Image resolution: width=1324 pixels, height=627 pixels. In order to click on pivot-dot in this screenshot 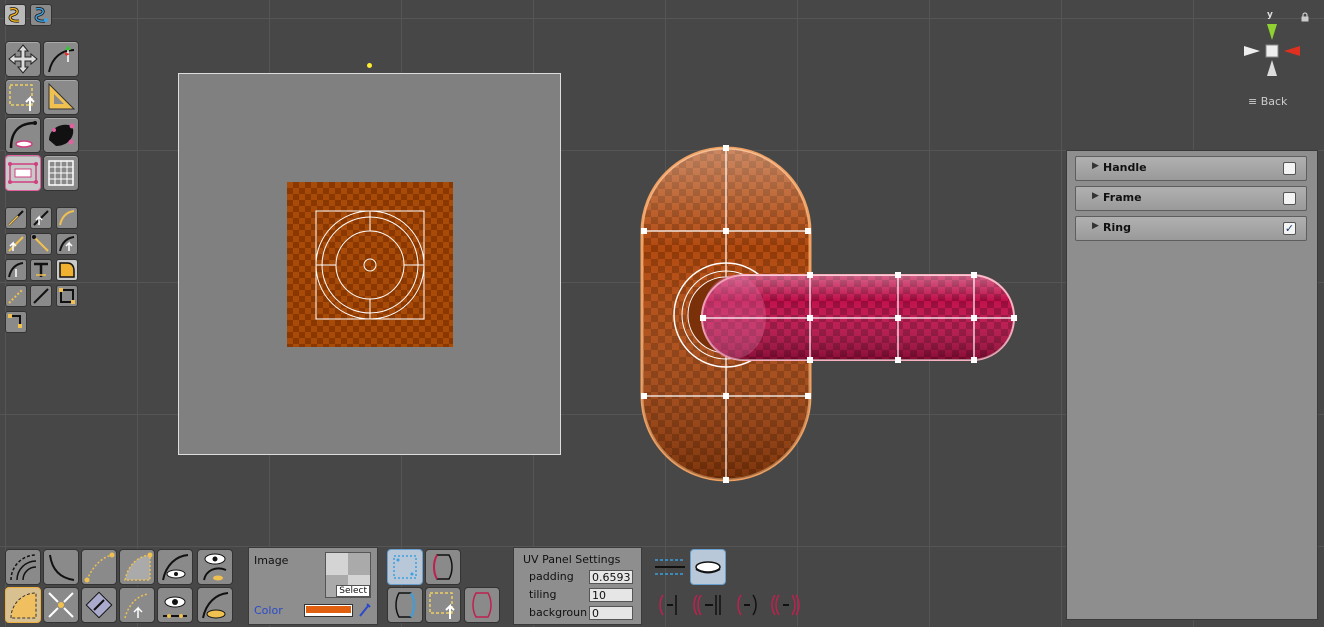, I will do `click(369, 65)`.